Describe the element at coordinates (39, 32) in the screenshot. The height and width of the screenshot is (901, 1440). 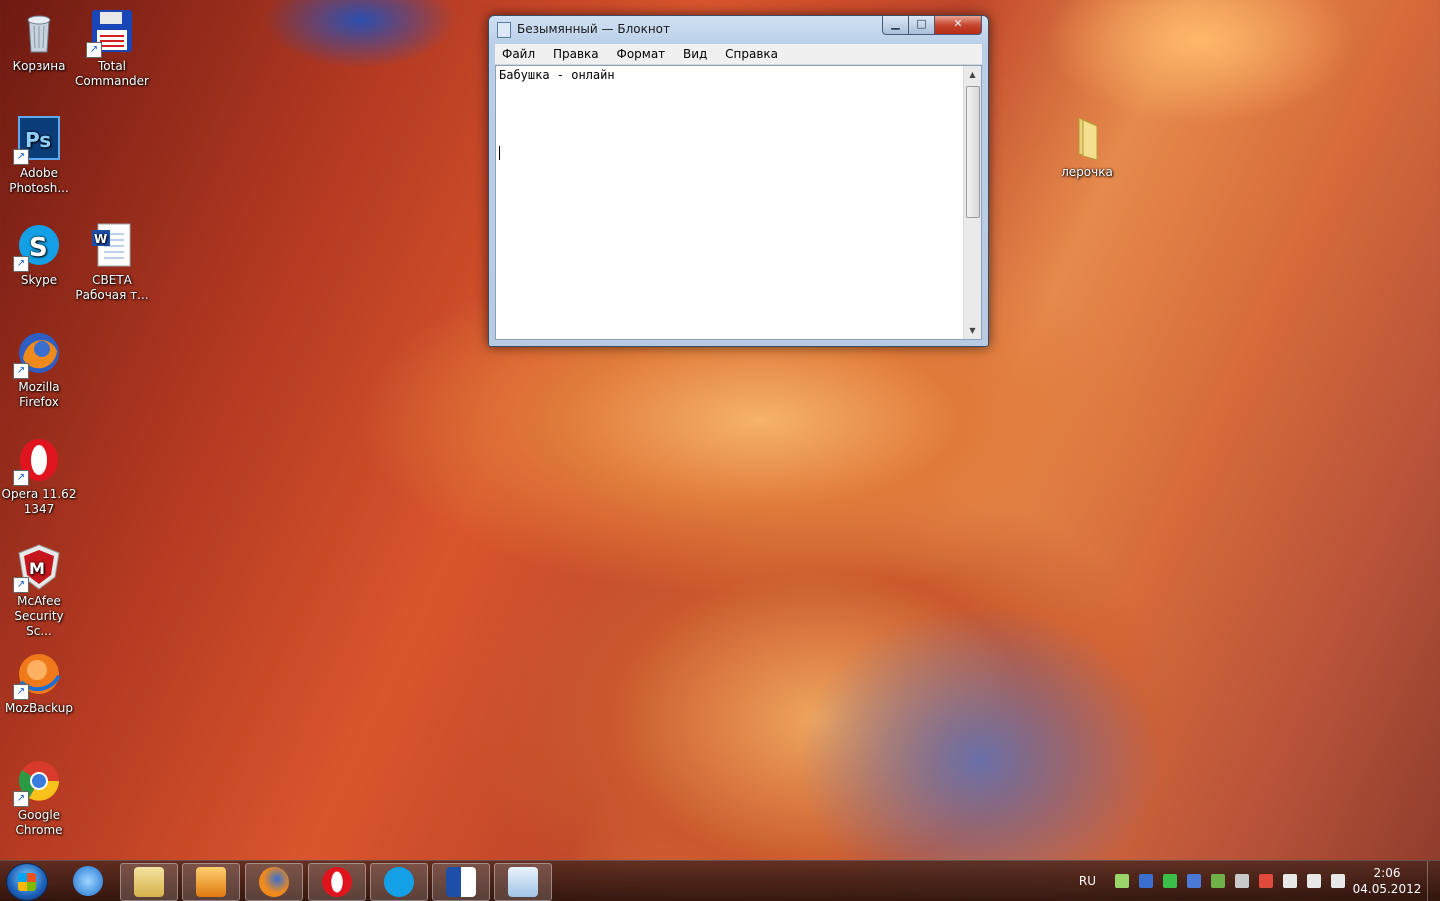
I see `recycle-bin-icon` at that location.